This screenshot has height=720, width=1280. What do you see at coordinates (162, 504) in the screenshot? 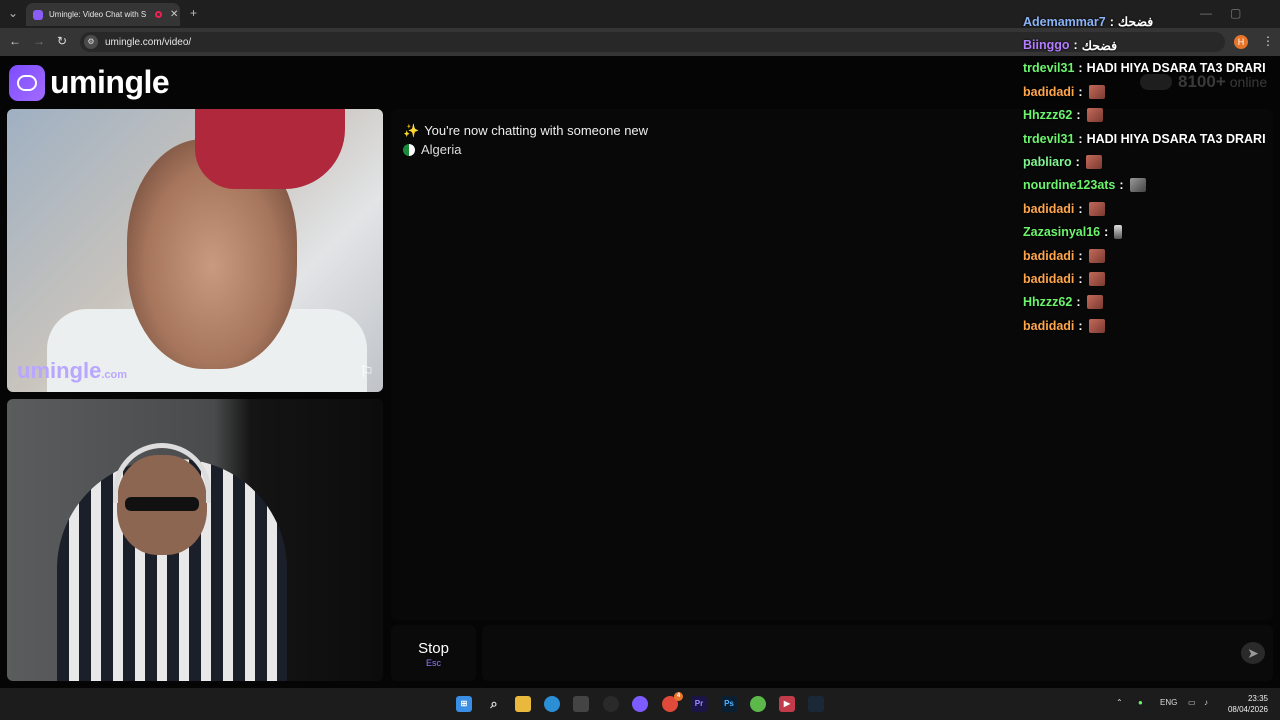
I see `self-subject-sunglasses` at bounding box center [162, 504].